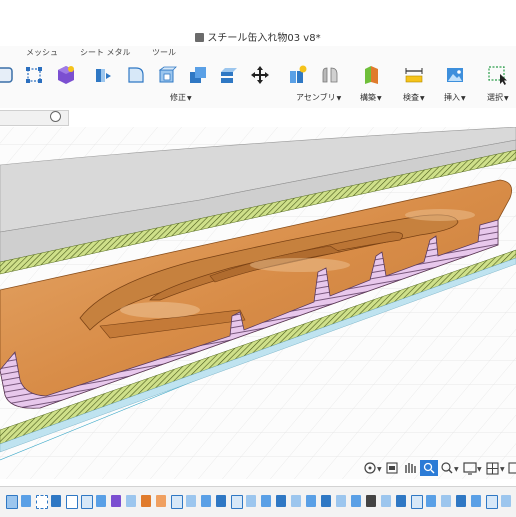 The image size is (516, 517). What do you see at coordinates (200, 37) in the screenshot?
I see `document-icon` at bounding box center [200, 37].